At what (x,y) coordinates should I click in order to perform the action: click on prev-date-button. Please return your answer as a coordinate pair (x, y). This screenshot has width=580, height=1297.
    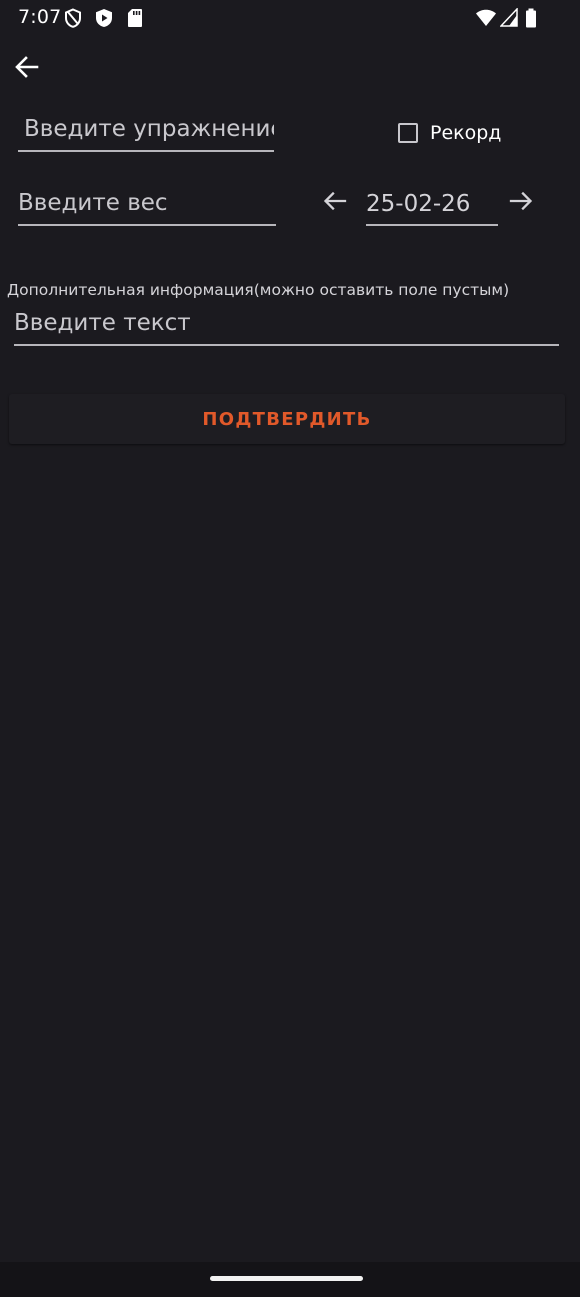
    Looking at the image, I should click on (335, 201).